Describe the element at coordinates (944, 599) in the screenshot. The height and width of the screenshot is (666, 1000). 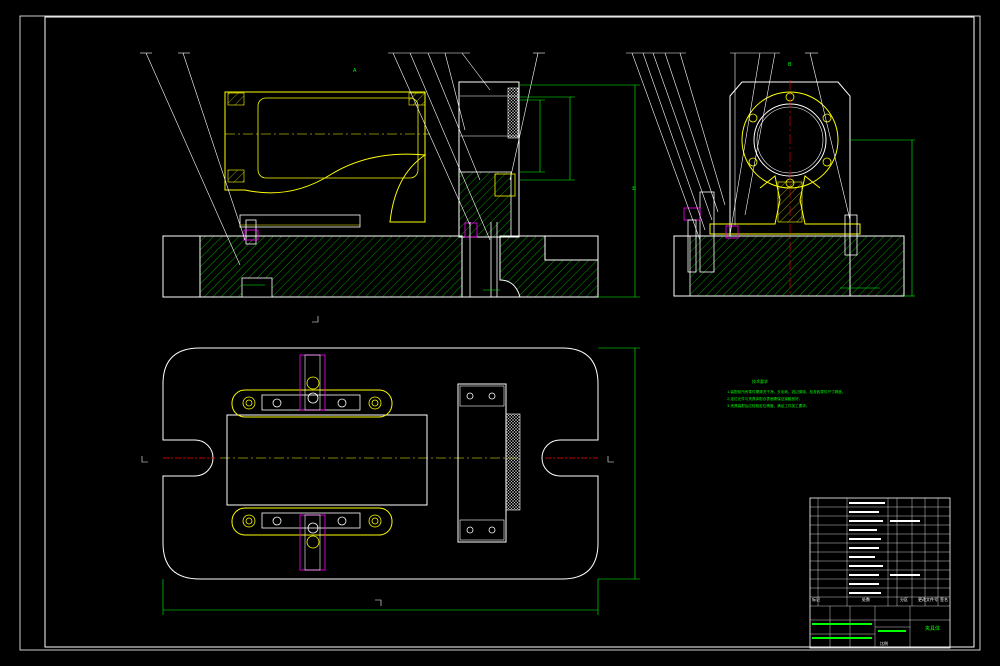
I see `title-block-label: 签名` at that location.